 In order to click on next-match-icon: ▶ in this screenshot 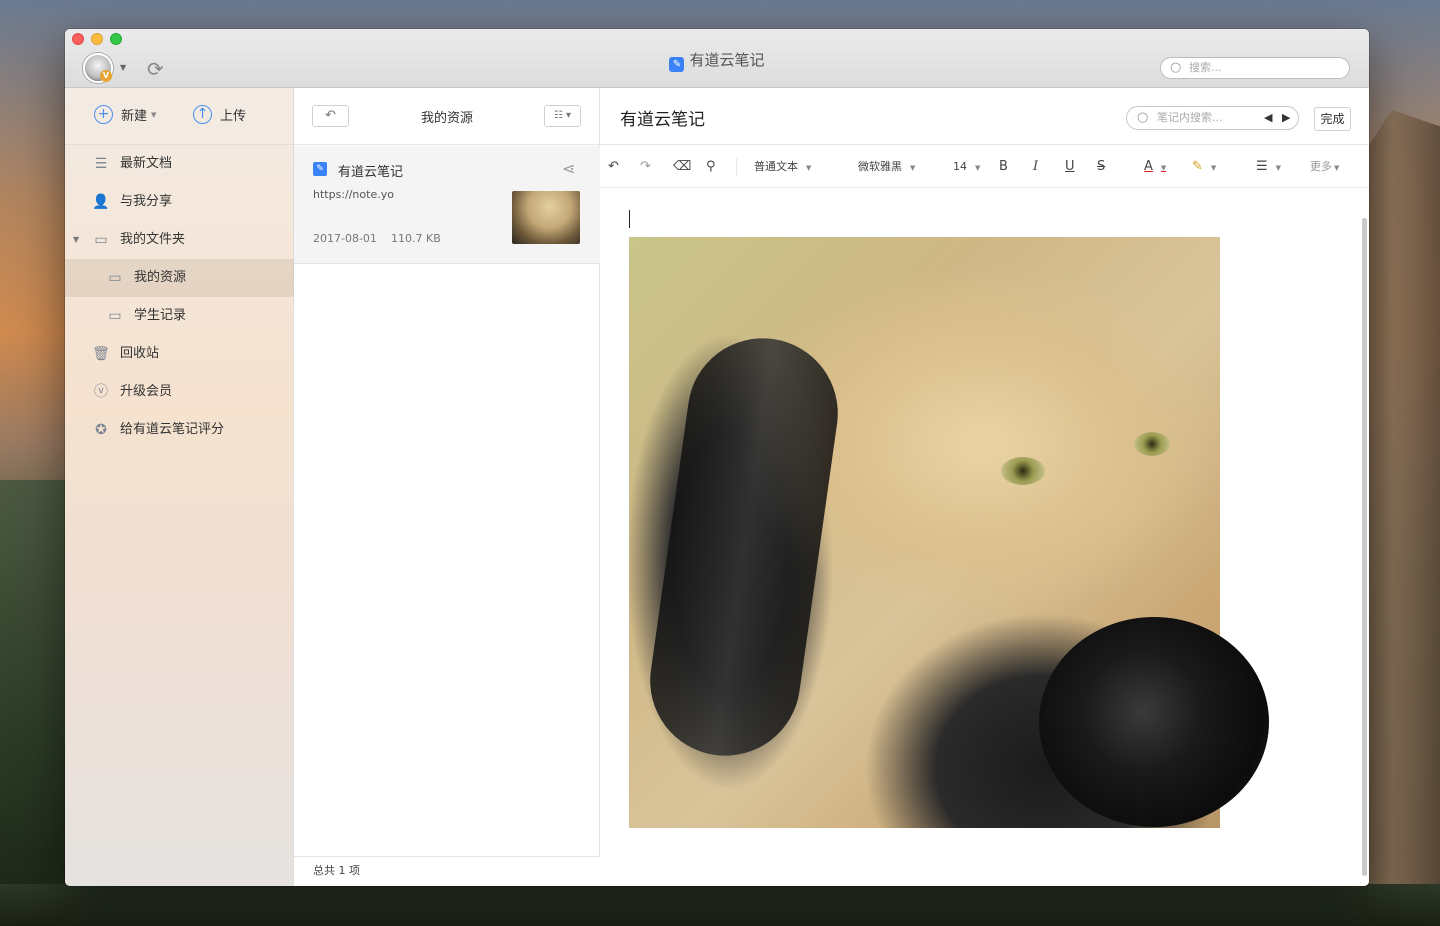, I will do `click(1286, 118)`.